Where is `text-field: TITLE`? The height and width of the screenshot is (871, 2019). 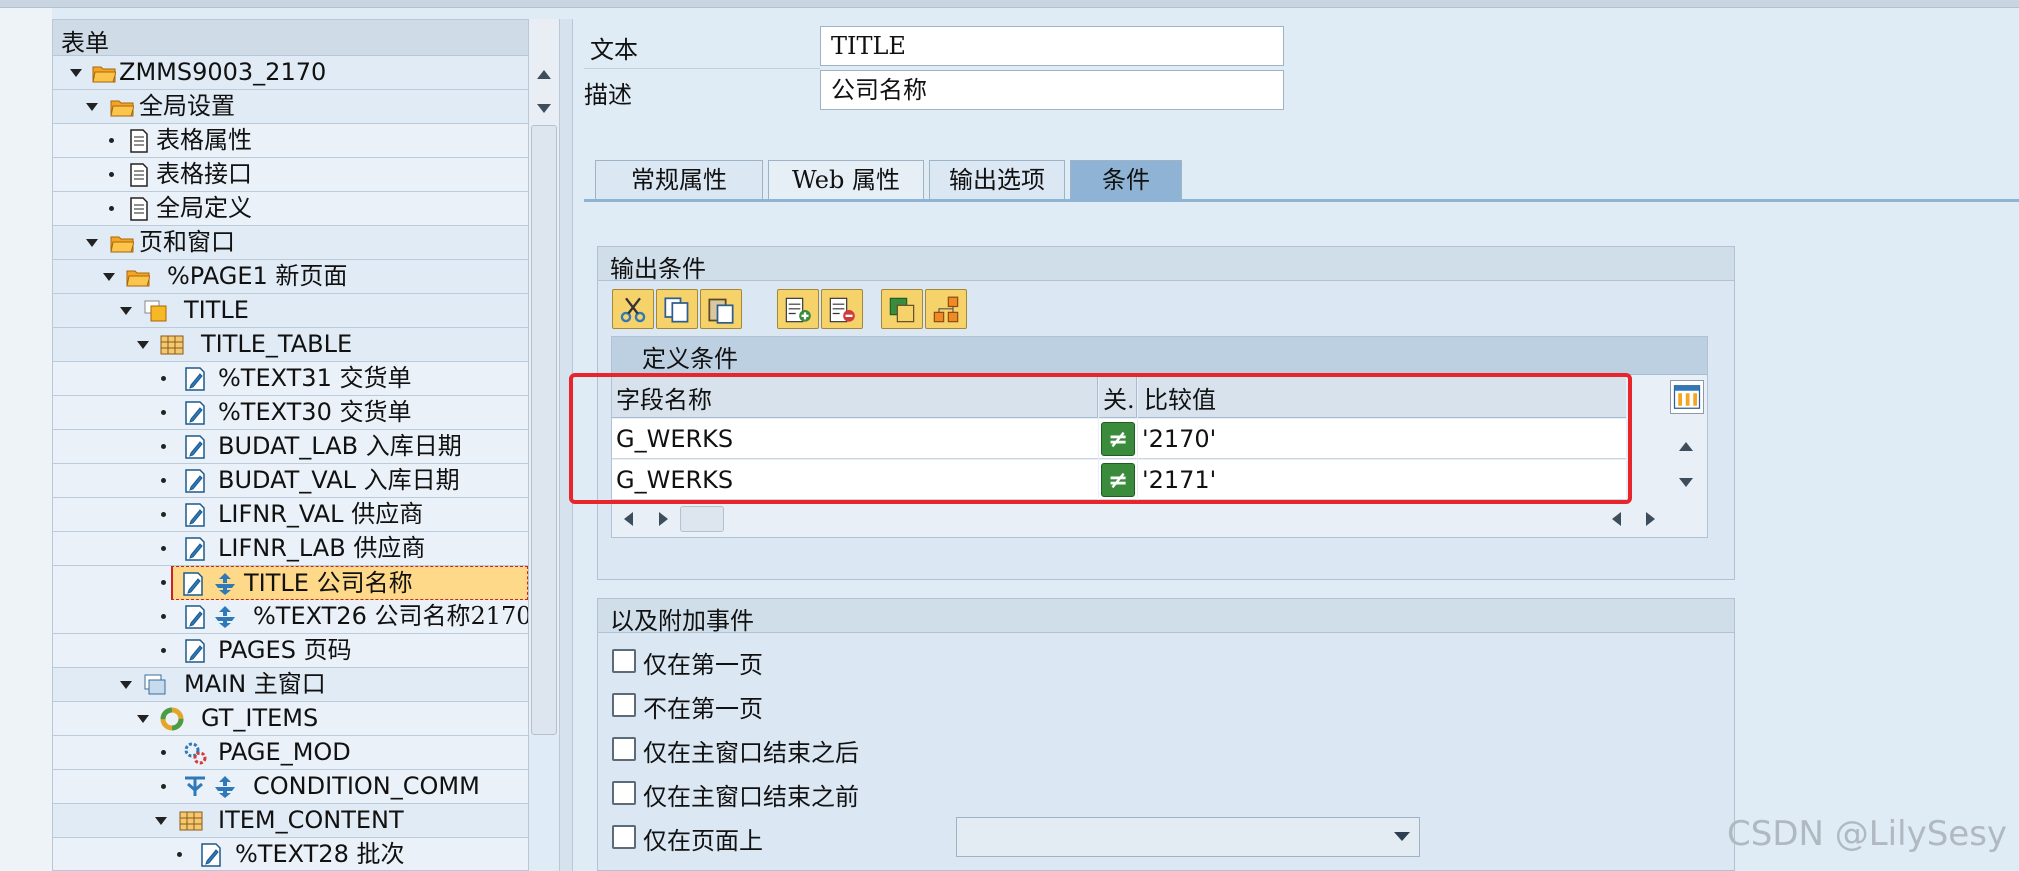
text-field: TITLE is located at coordinates (1052, 46).